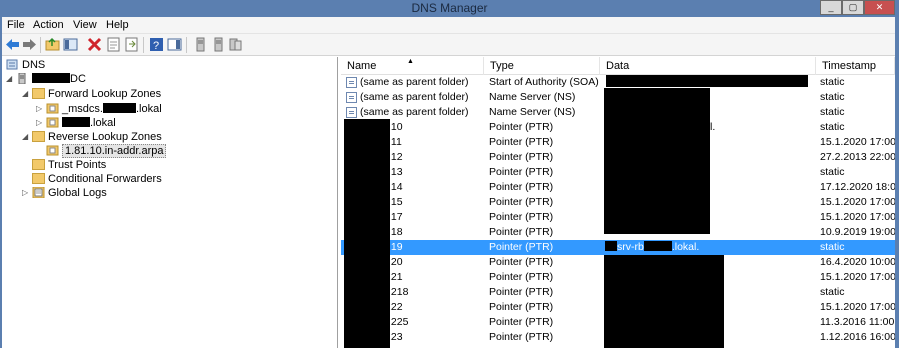 The width and height of the screenshot is (899, 348). What do you see at coordinates (897, 182) in the screenshot?
I see `window-frame-right` at bounding box center [897, 182].